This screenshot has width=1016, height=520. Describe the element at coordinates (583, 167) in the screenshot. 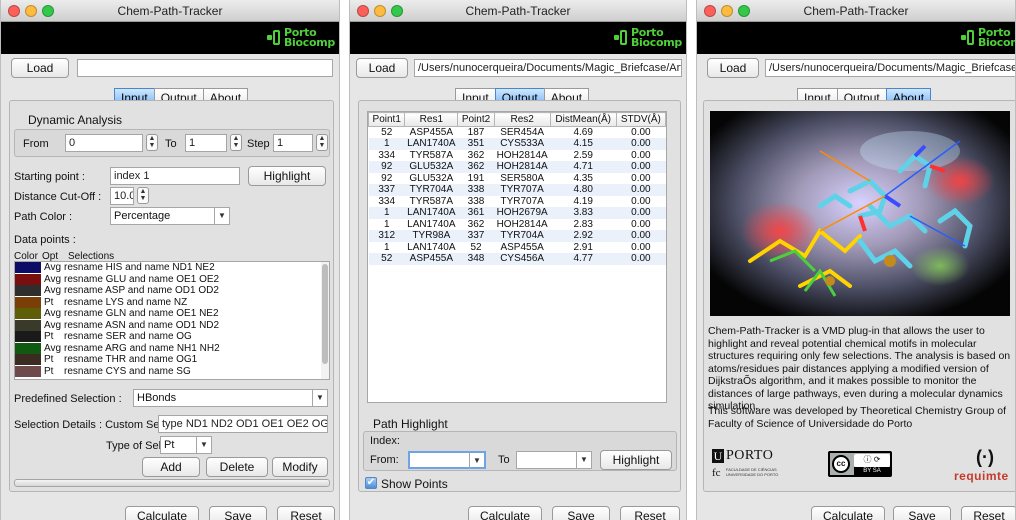

I see `table-cell: 4.71` at that location.